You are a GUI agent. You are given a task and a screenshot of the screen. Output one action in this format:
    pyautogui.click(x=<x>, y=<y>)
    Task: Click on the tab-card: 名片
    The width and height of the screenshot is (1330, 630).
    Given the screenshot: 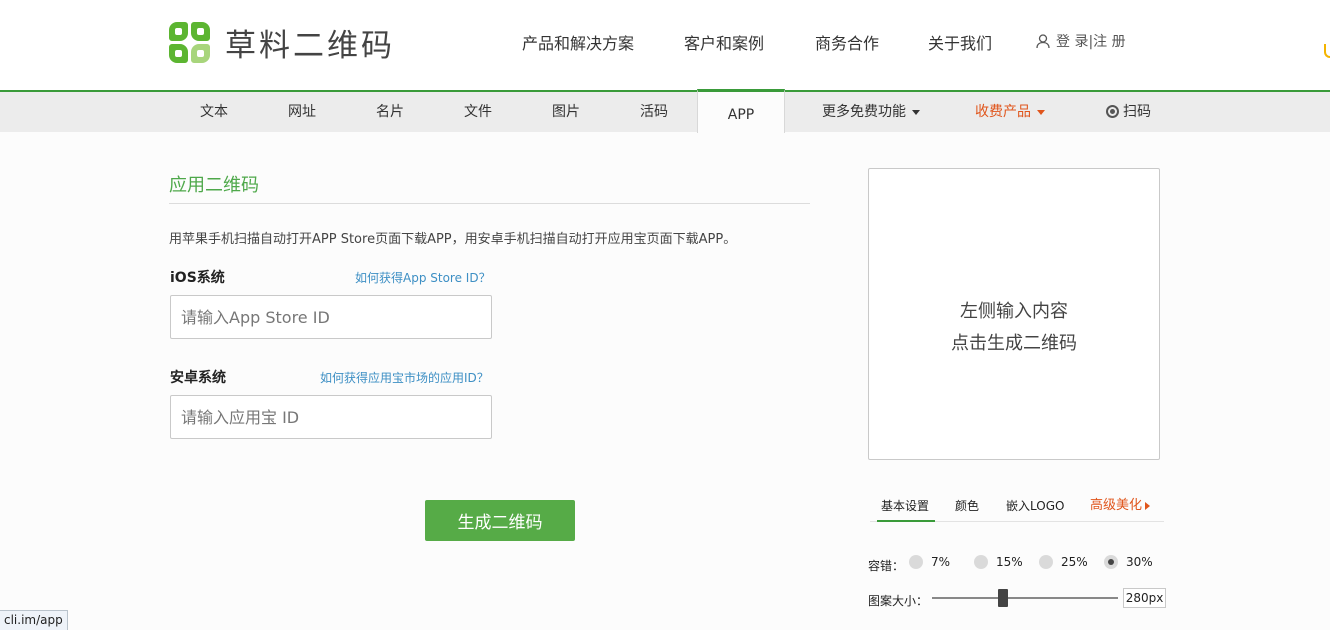 What is the action you would take?
    pyautogui.click(x=390, y=112)
    